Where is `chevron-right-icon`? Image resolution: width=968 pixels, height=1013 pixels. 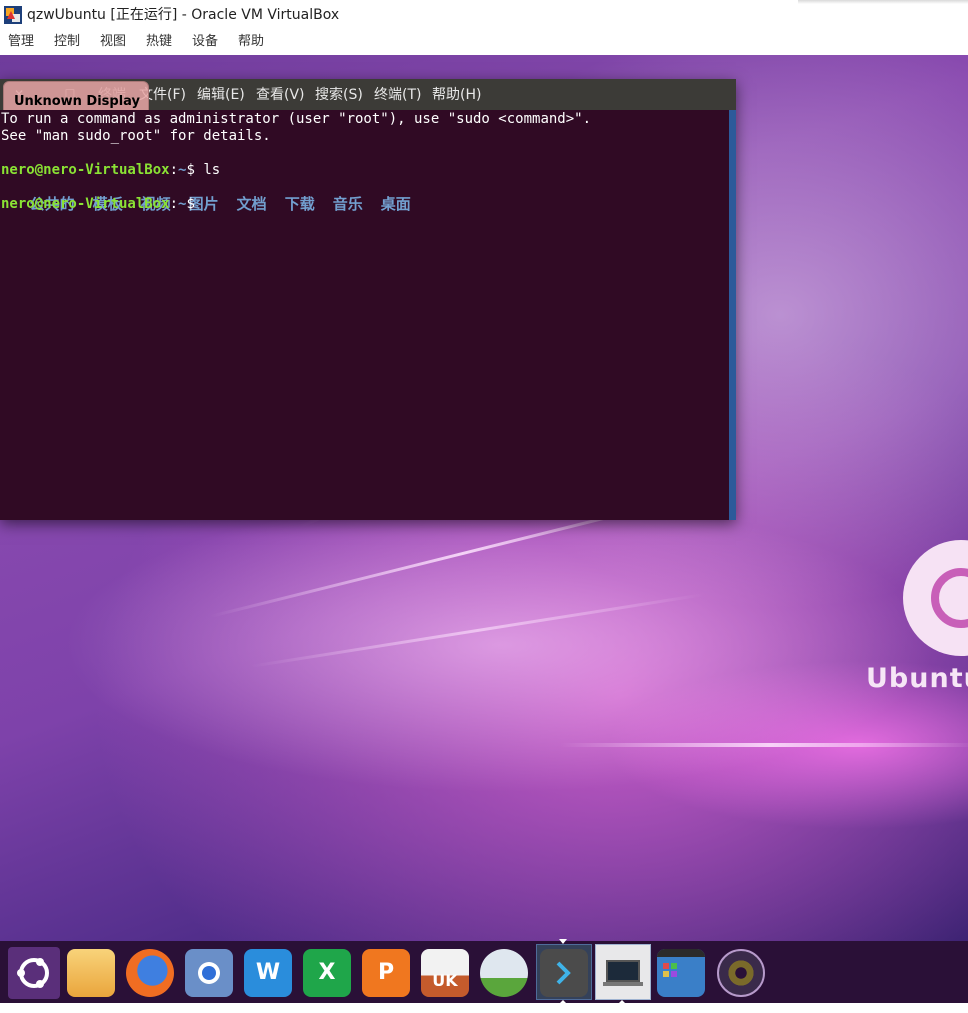 chevron-right-icon is located at coordinates (563, 973).